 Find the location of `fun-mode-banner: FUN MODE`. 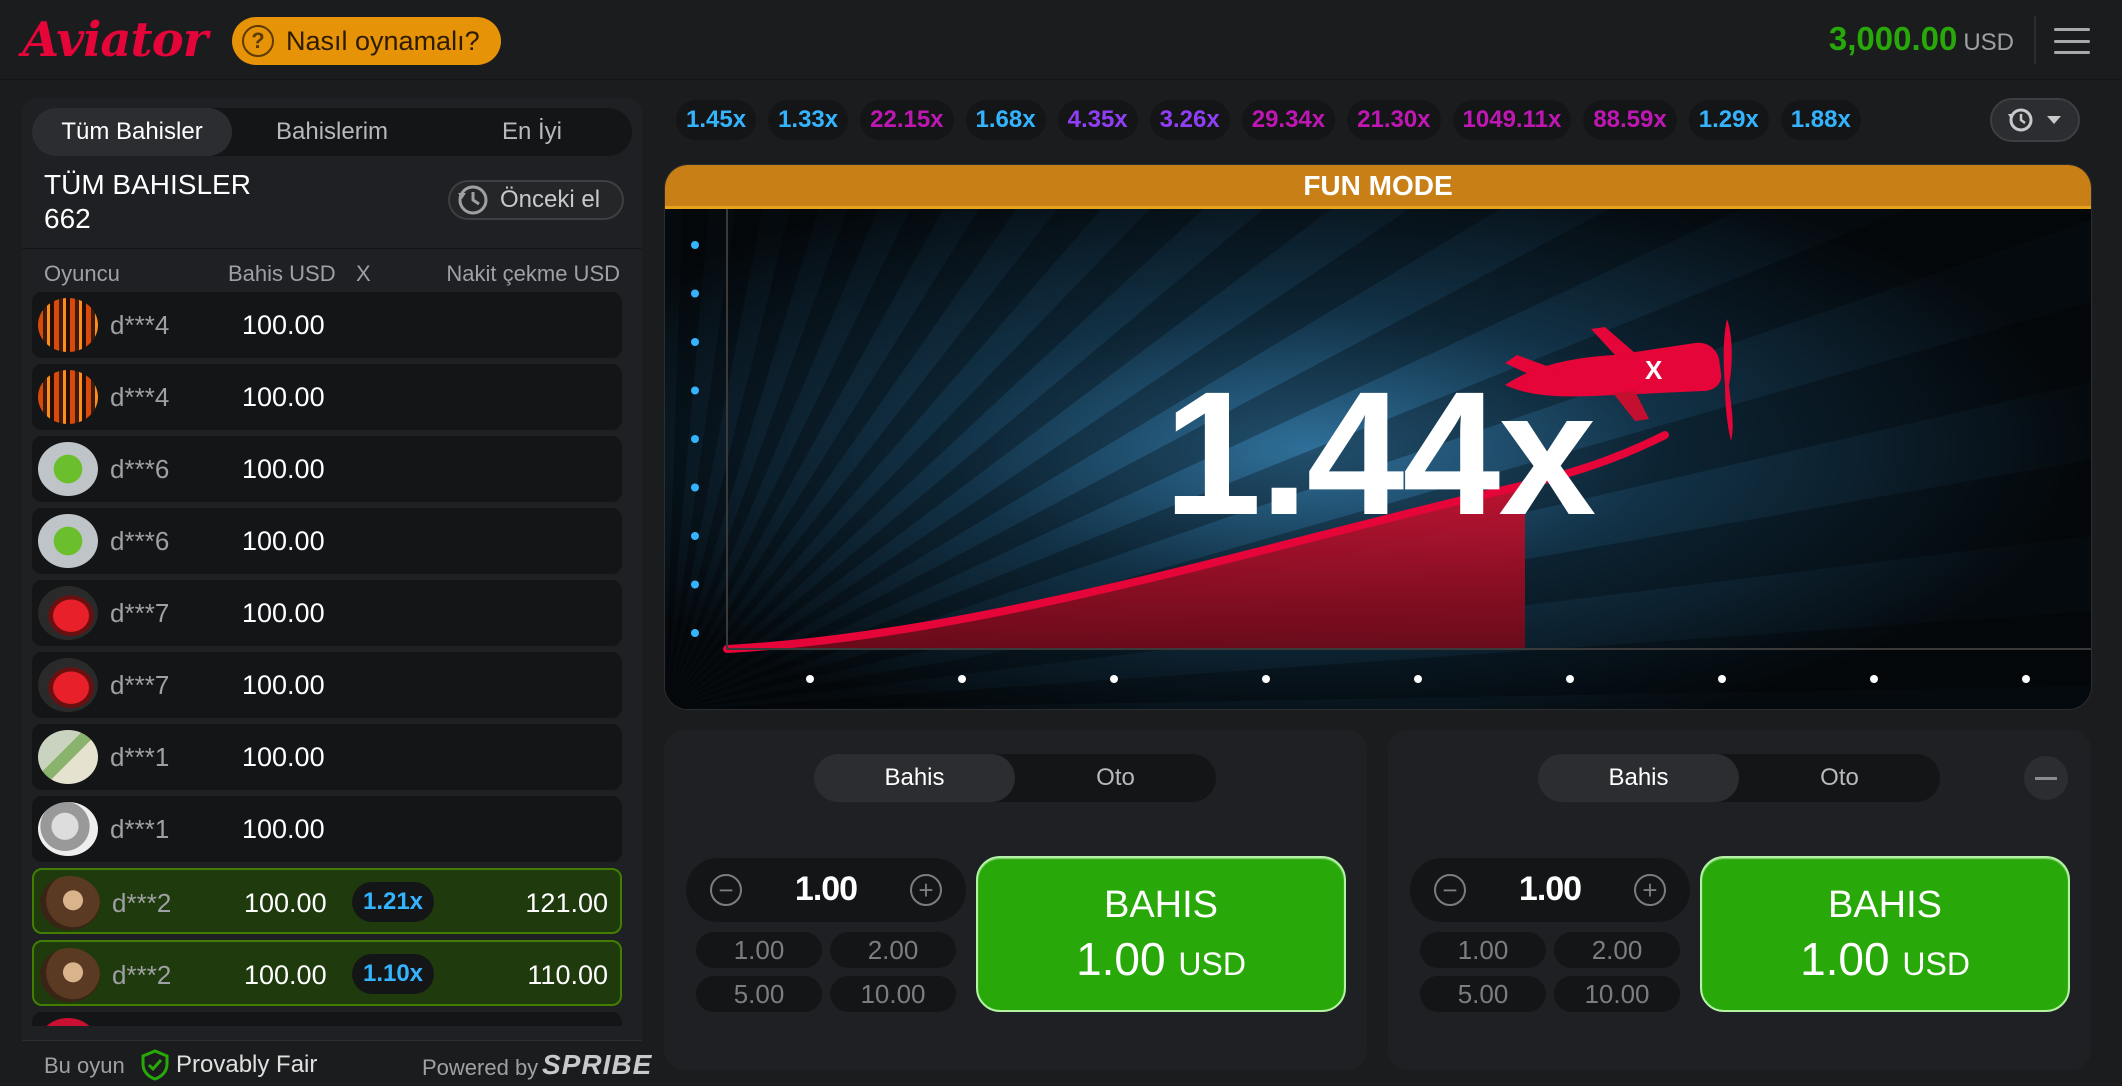

fun-mode-banner: FUN MODE is located at coordinates (1378, 187).